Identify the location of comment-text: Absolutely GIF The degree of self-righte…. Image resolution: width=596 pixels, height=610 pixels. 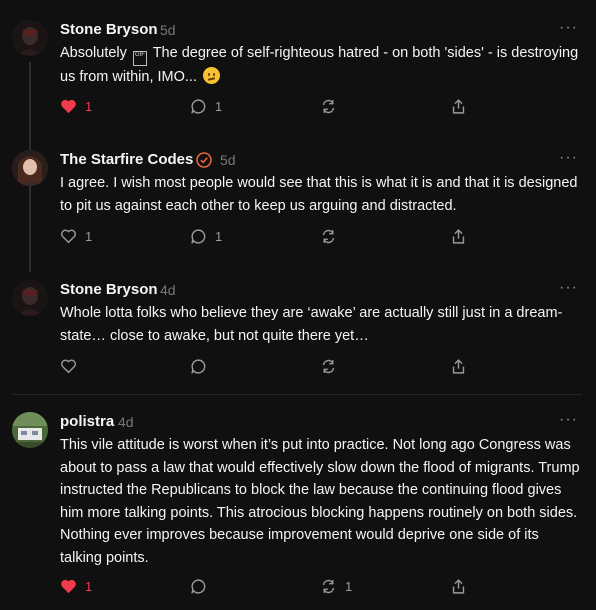
(321, 65).